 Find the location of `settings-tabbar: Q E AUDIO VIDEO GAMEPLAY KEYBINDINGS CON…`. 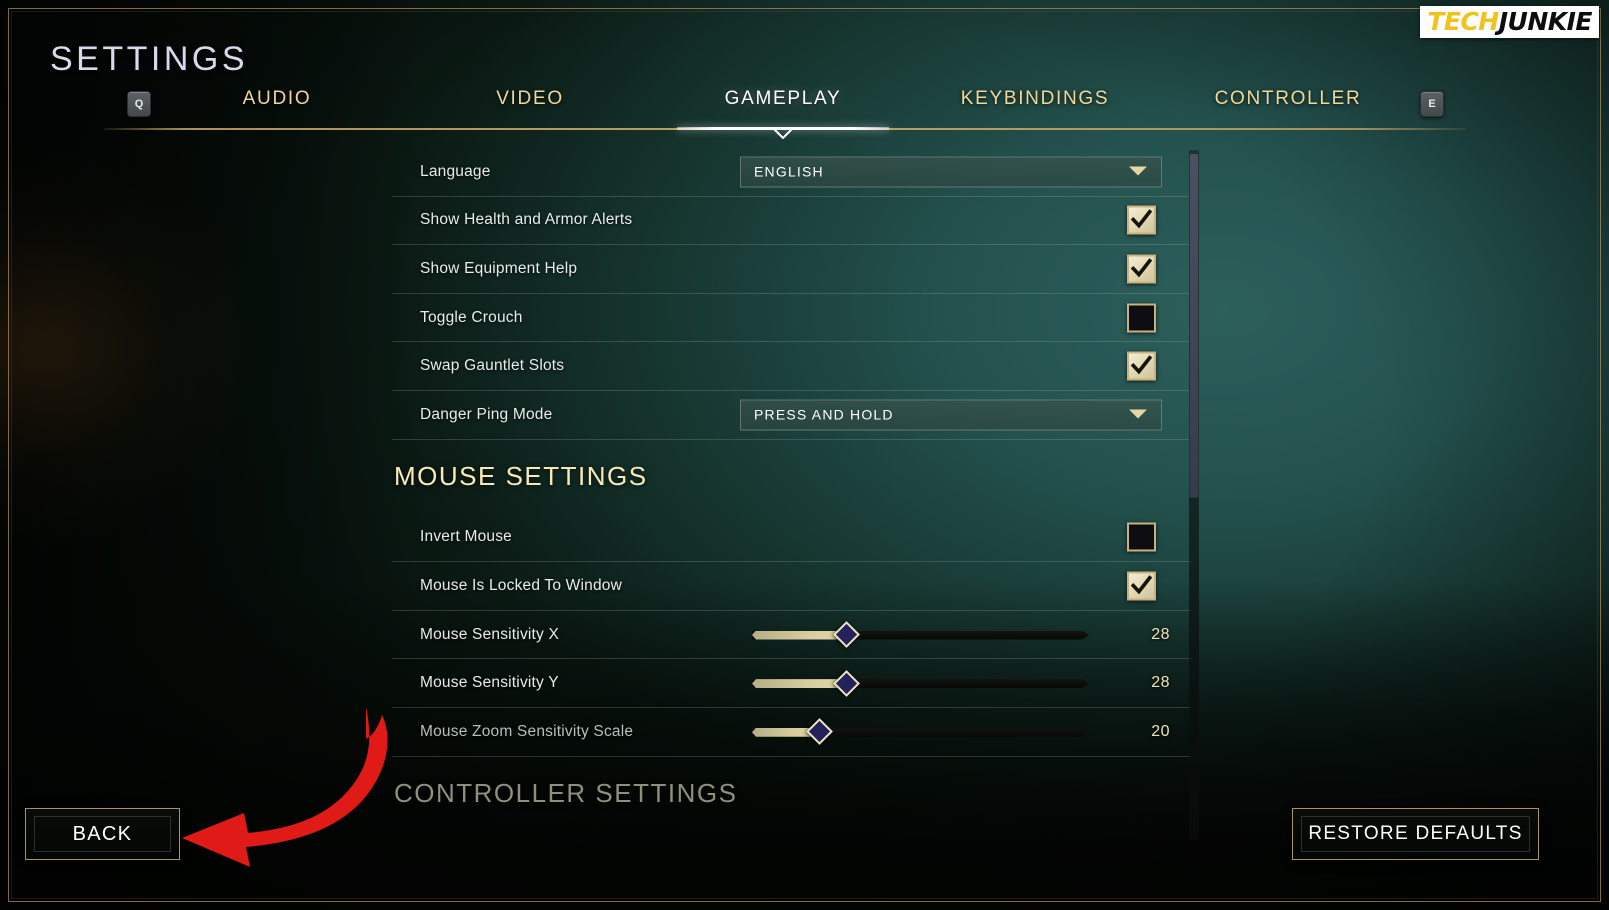

settings-tabbar: Q E AUDIO VIDEO GAMEPLAY KEYBINDINGS CON… is located at coordinates (785, 111).